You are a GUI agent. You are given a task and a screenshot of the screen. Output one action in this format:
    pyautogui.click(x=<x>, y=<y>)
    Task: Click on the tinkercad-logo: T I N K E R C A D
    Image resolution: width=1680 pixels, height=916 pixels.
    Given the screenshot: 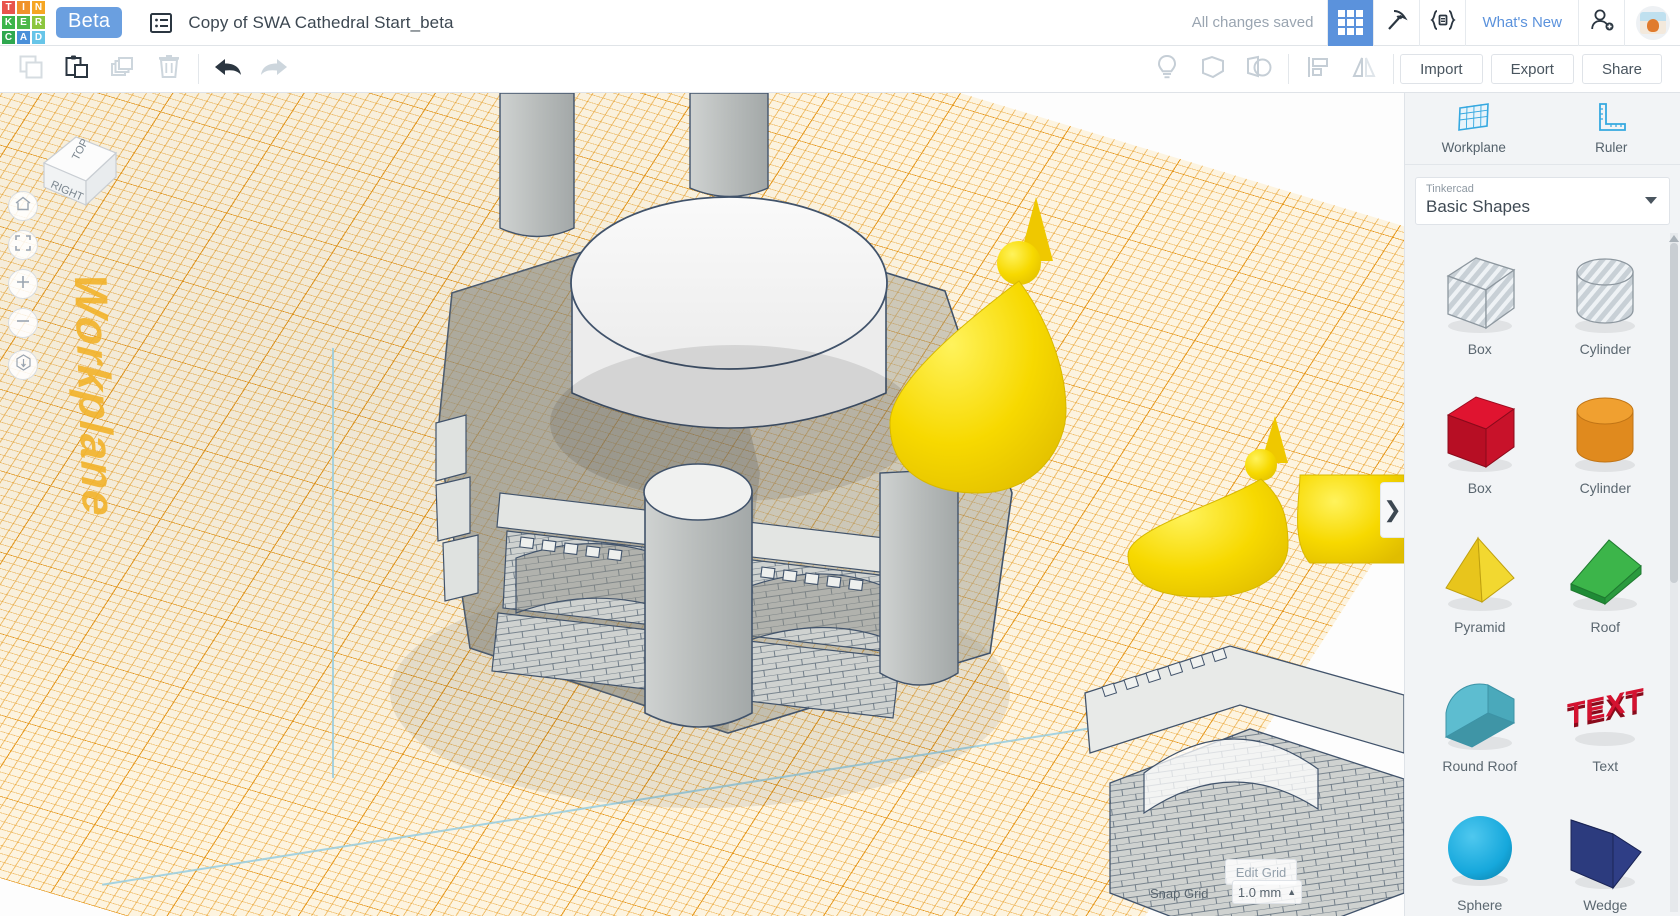 What is the action you would take?
    pyautogui.click(x=23, y=22)
    